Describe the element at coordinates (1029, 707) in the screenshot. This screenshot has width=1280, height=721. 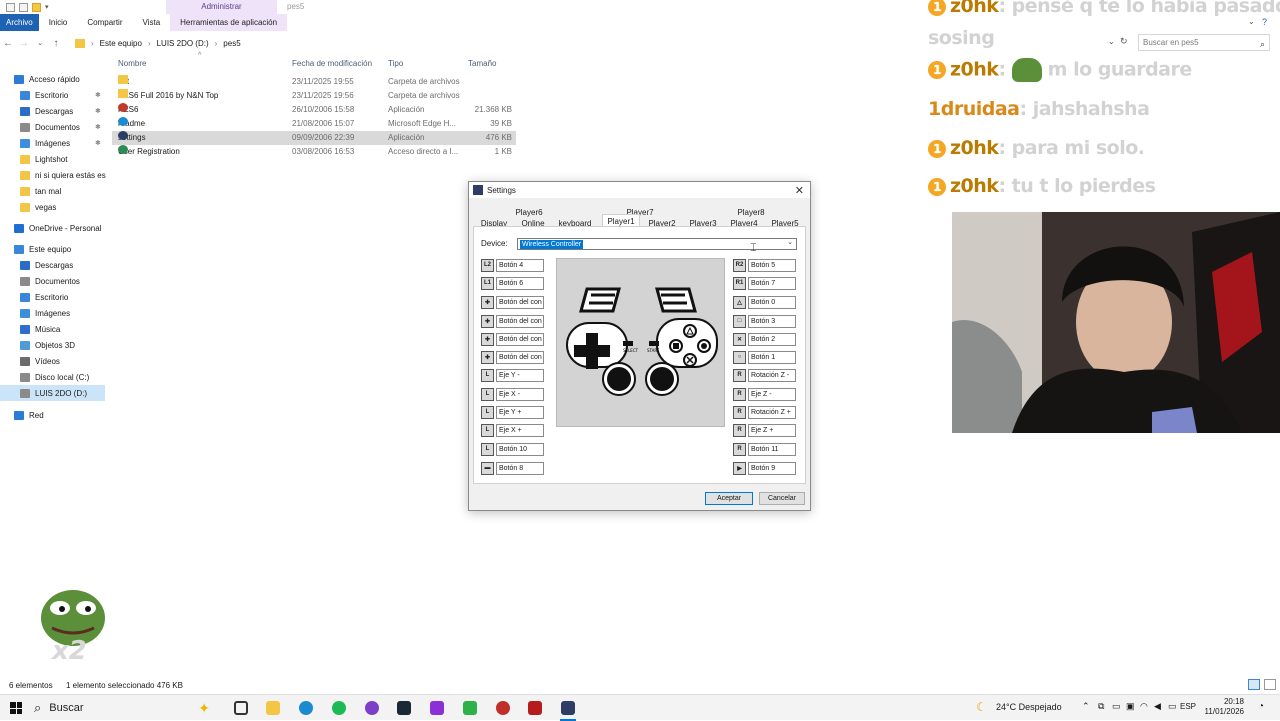
I see `weather-text: 24°C Despejado` at that location.